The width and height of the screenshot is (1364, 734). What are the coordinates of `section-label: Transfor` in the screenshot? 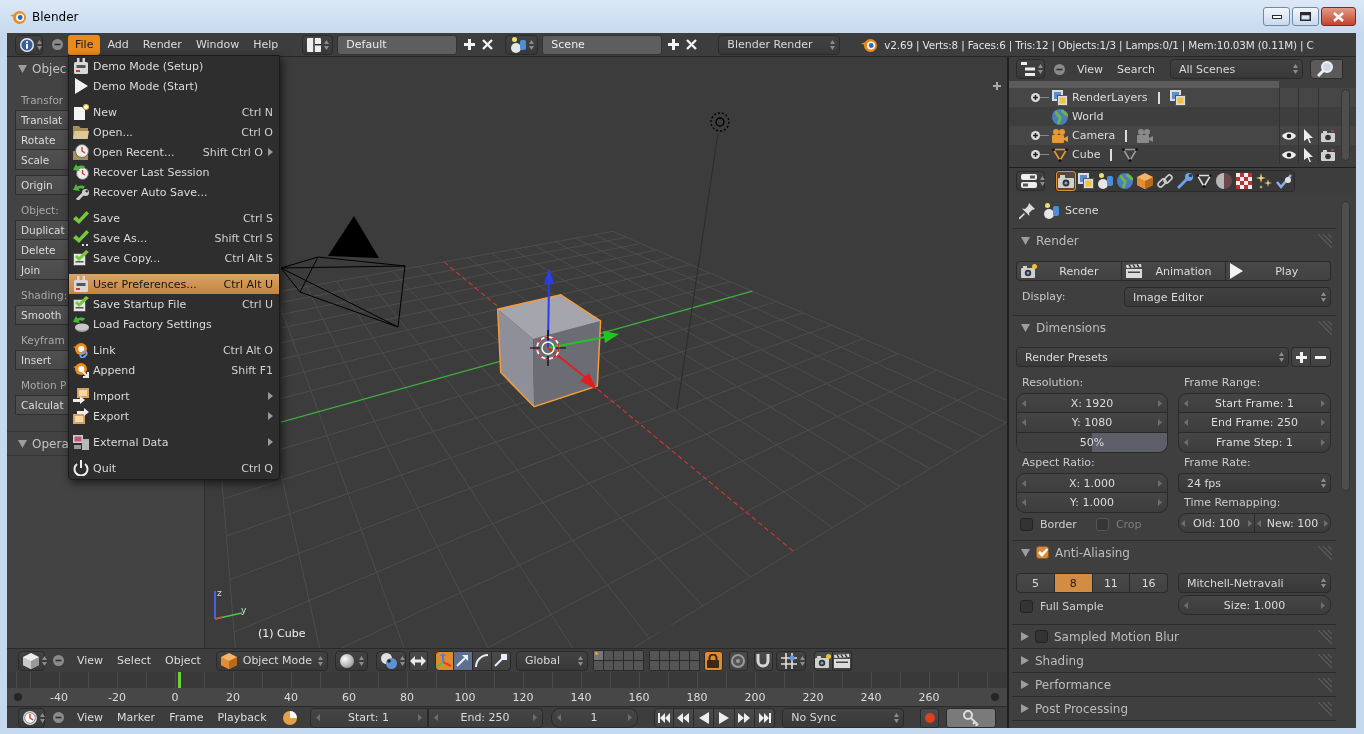 It's located at (42, 100).